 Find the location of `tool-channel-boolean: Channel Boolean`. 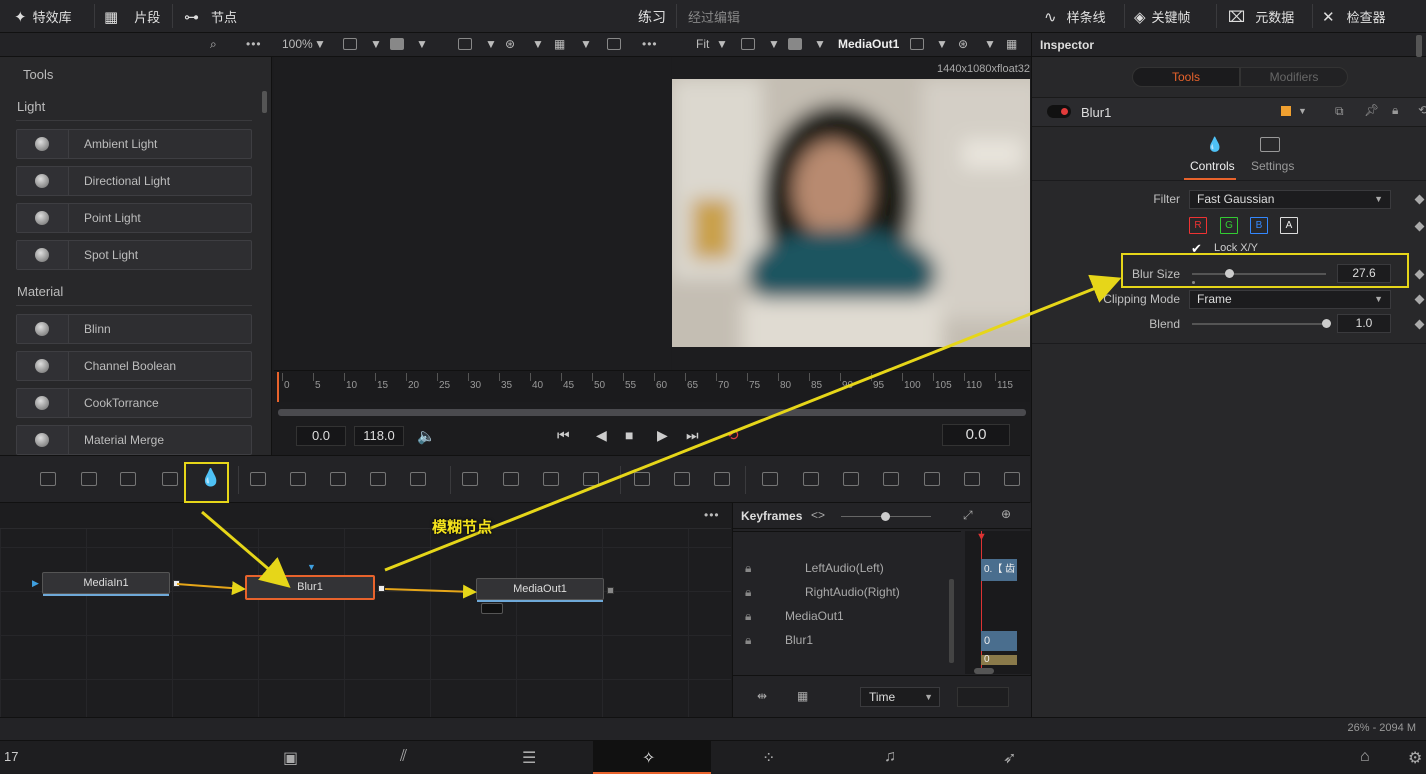

tool-channel-boolean: Channel Boolean is located at coordinates (134, 366).